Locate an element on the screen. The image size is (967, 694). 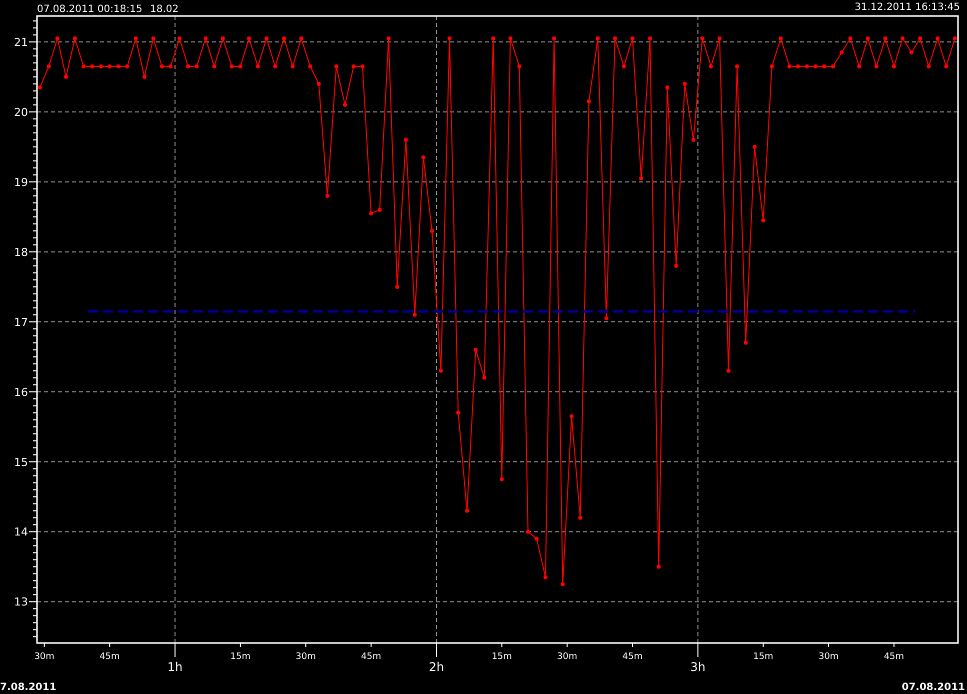
x-hour-label: 2h is located at coordinates (436, 667).